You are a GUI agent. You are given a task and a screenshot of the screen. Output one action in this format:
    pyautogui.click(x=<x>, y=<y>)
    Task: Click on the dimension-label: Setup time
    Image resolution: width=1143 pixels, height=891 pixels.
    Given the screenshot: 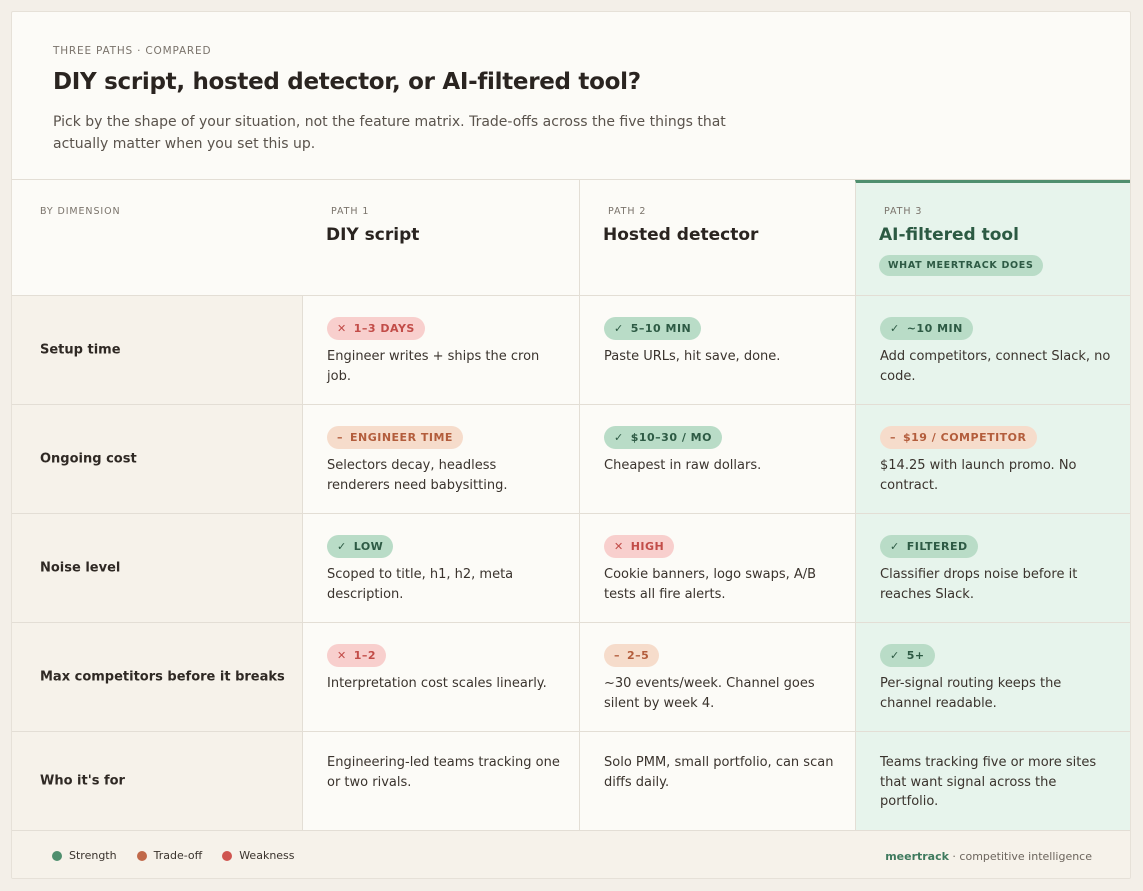 What is the action you would take?
    pyautogui.click(x=80, y=350)
    